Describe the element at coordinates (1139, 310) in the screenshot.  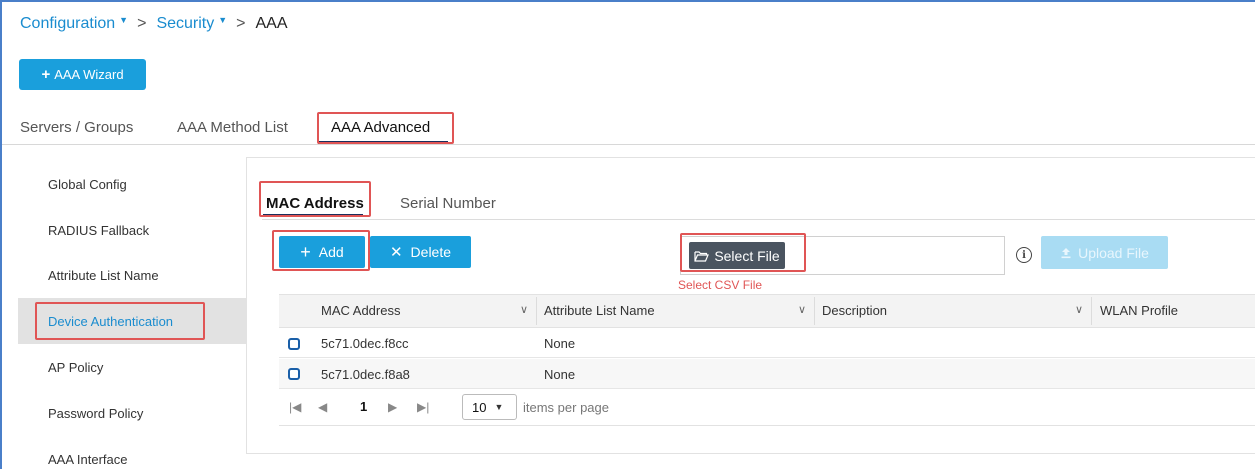
I see `column-header-wlan-profile: WLAN Profile` at that location.